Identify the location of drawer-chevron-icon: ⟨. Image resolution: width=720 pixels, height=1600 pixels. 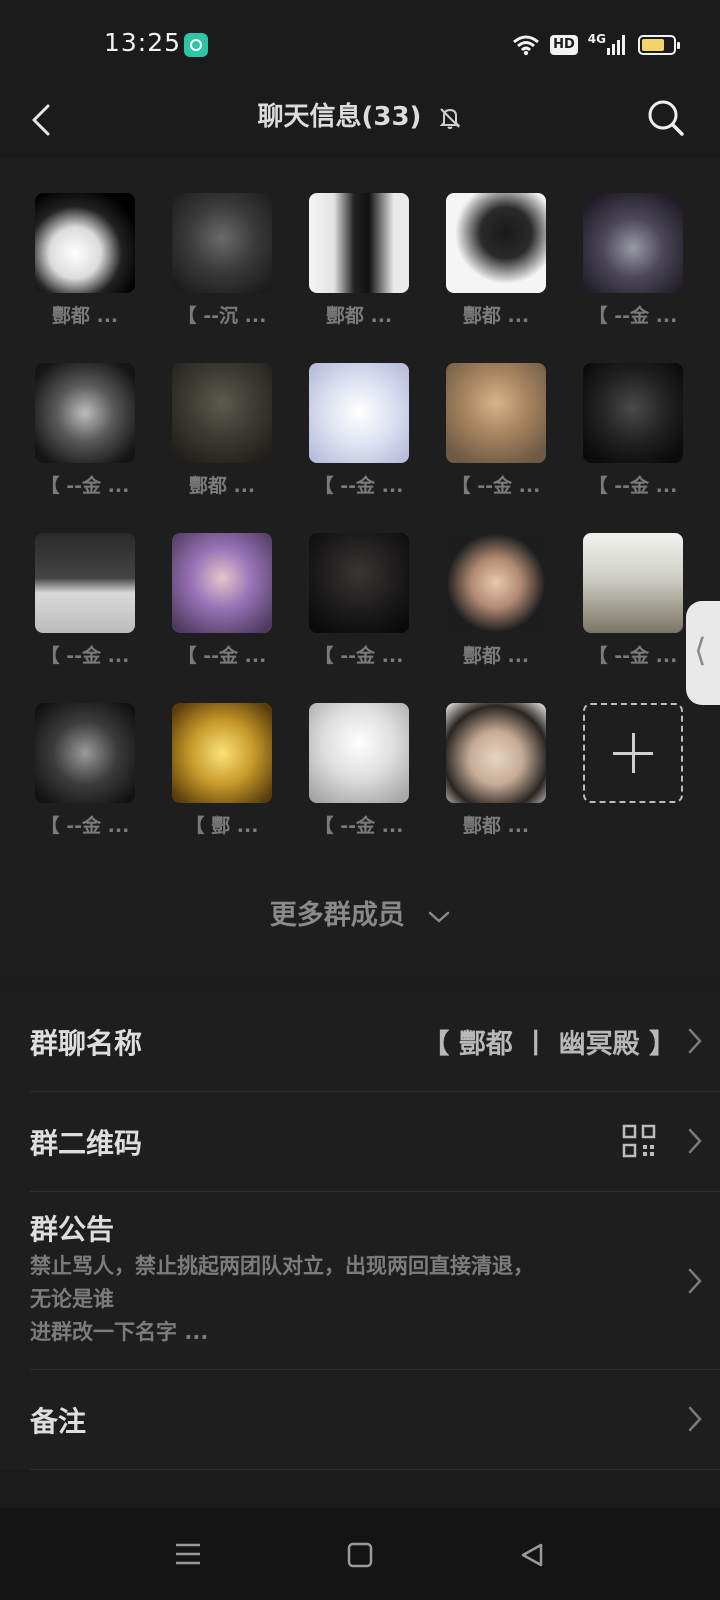
(700, 650).